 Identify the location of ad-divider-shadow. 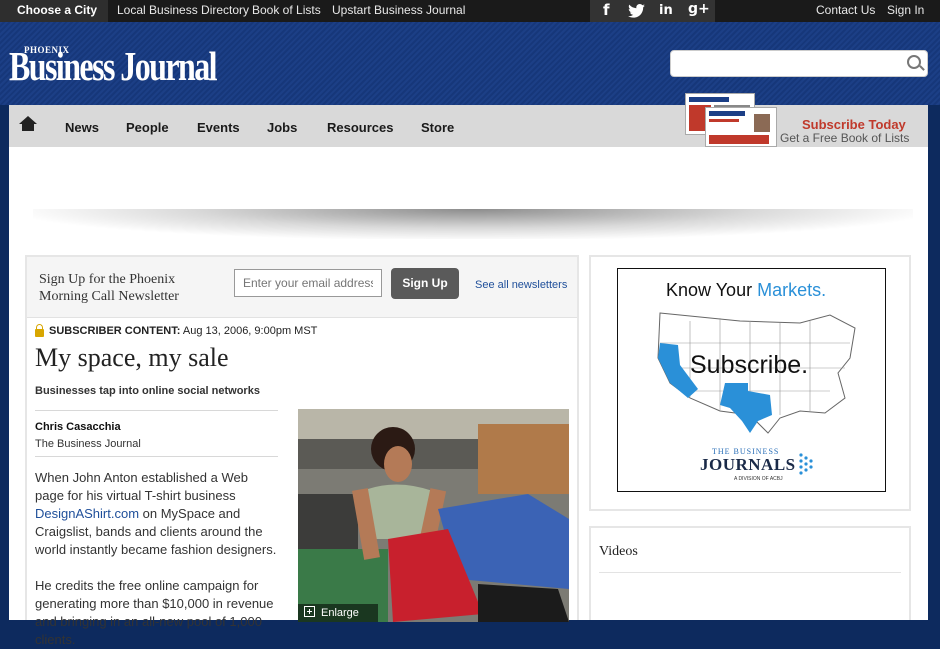
(473, 224).